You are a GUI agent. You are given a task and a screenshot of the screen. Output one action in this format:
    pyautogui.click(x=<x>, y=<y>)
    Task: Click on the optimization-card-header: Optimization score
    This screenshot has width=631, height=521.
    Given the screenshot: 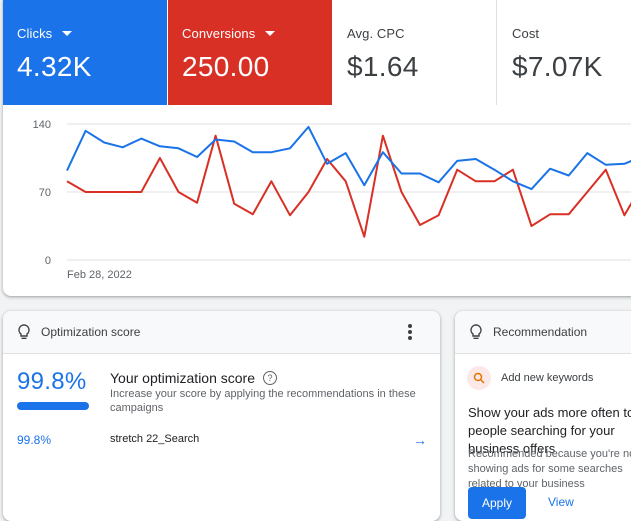 What is the action you would take?
    pyautogui.click(x=221, y=332)
    